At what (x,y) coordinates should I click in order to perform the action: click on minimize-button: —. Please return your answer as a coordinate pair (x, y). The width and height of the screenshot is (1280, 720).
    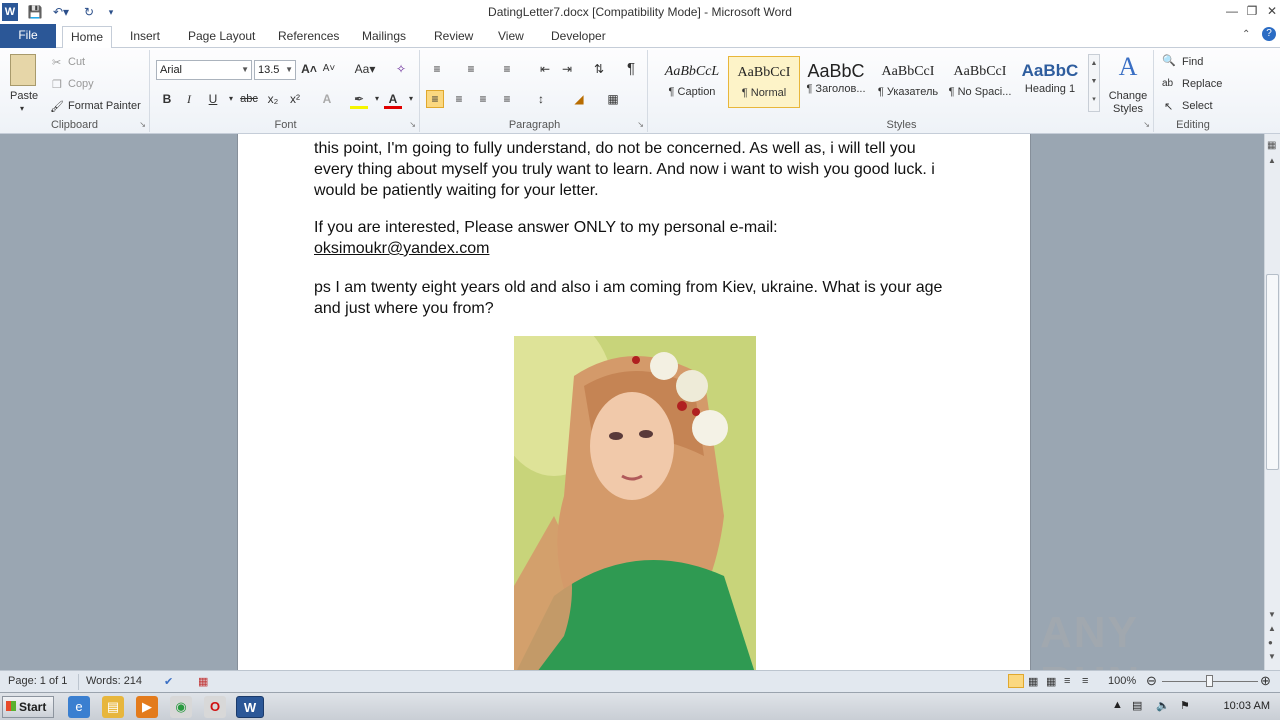
    Looking at the image, I should click on (1232, 11).